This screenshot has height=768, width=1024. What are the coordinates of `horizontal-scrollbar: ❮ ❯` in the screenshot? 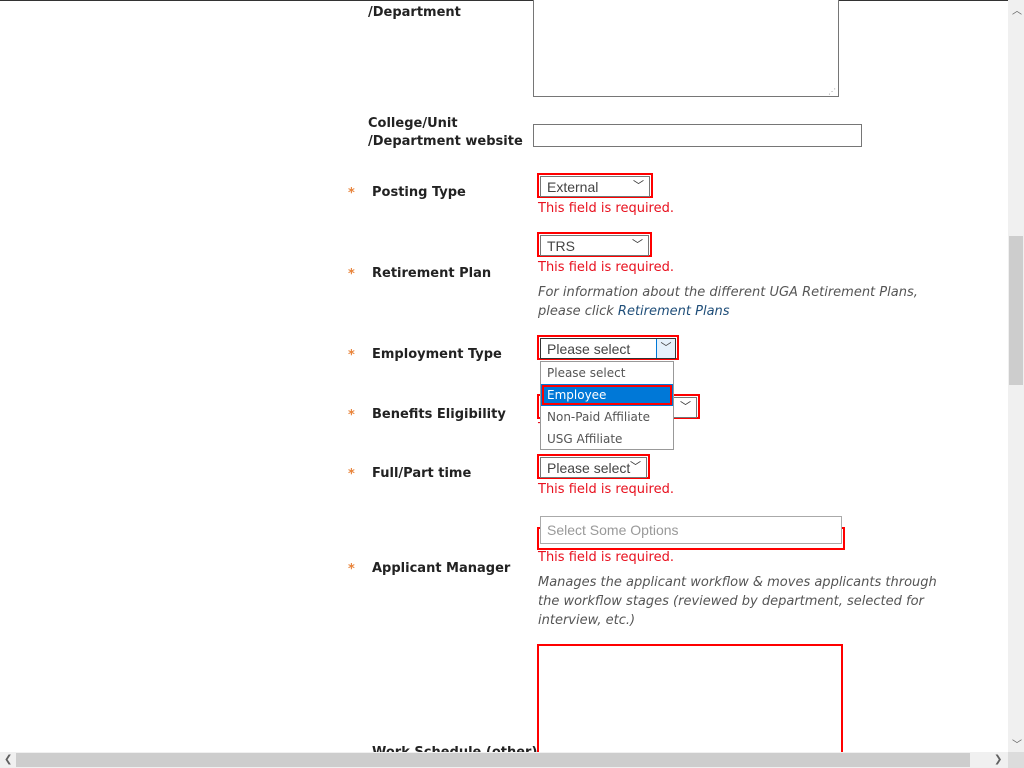 It's located at (504, 760).